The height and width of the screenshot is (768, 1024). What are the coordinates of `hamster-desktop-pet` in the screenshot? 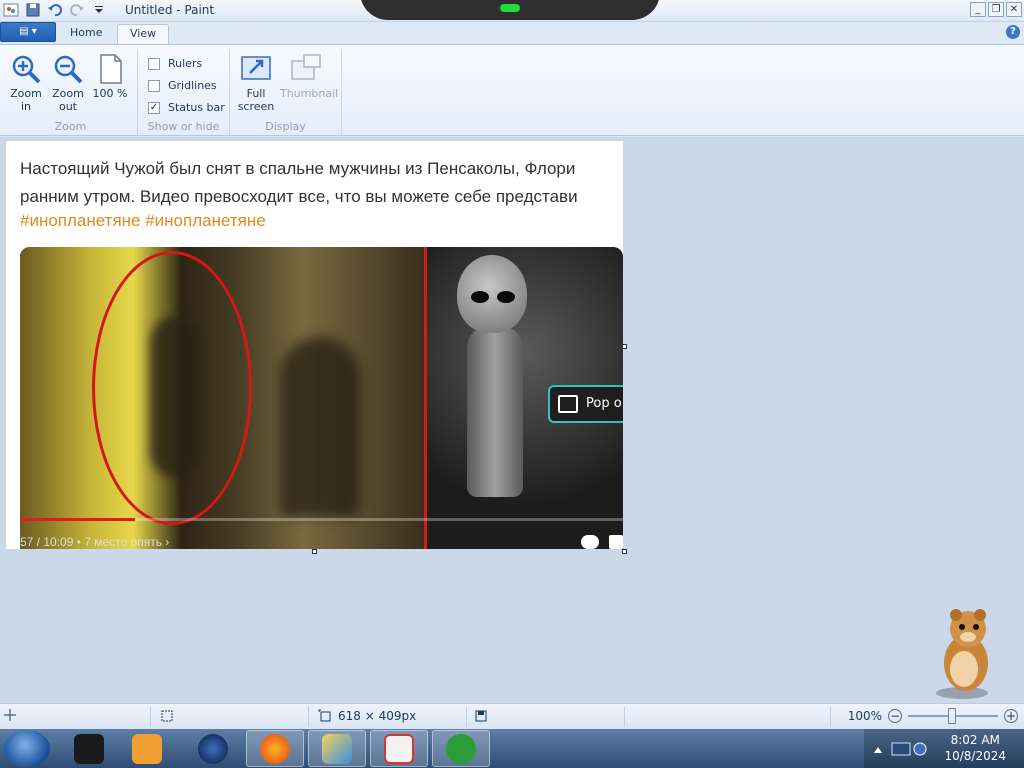 It's located at (963, 652).